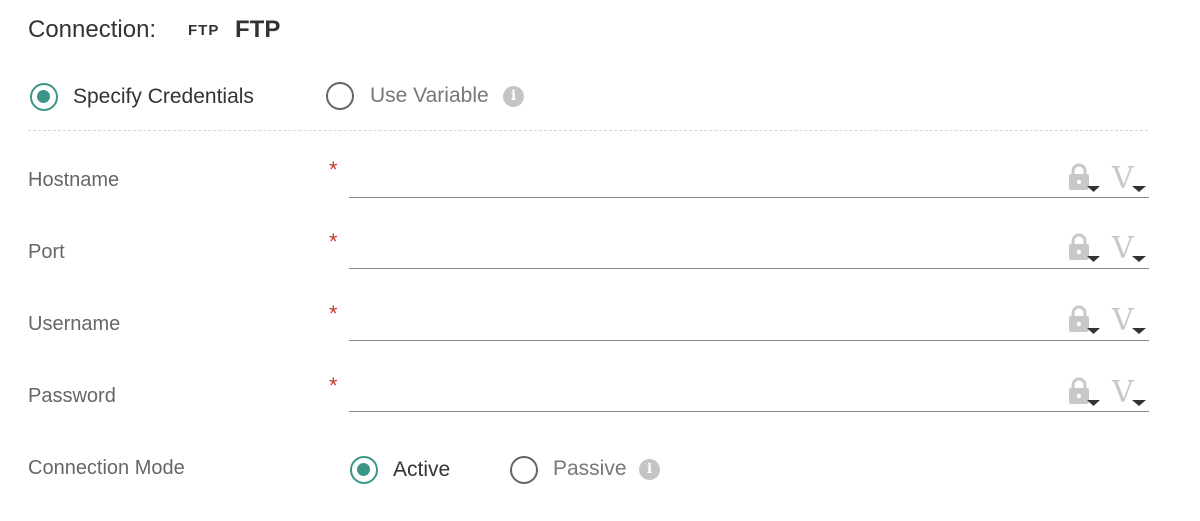 The image size is (1200, 521). I want to click on hostname-variable-dropdown-icon: V, so click(1130, 180).